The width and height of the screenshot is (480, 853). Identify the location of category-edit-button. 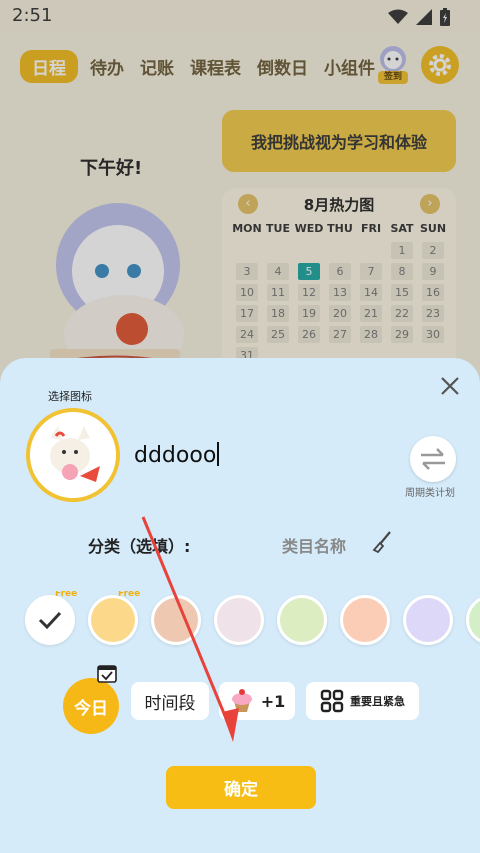
(382, 544).